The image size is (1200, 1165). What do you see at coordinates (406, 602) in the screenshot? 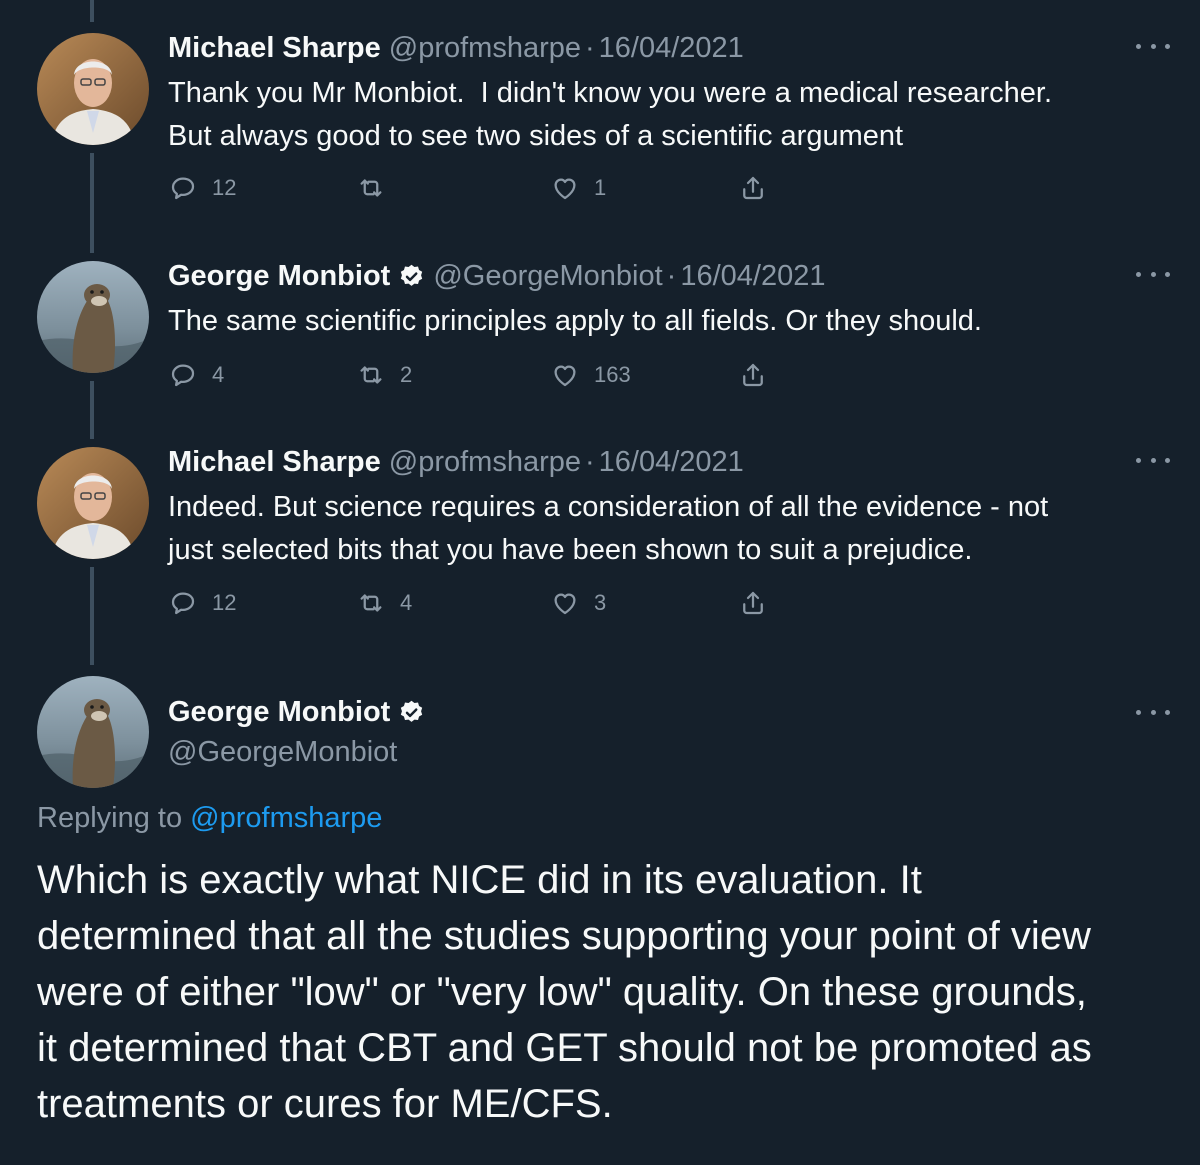
I see `retweet-count: 4` at bounding box center [406, 602].